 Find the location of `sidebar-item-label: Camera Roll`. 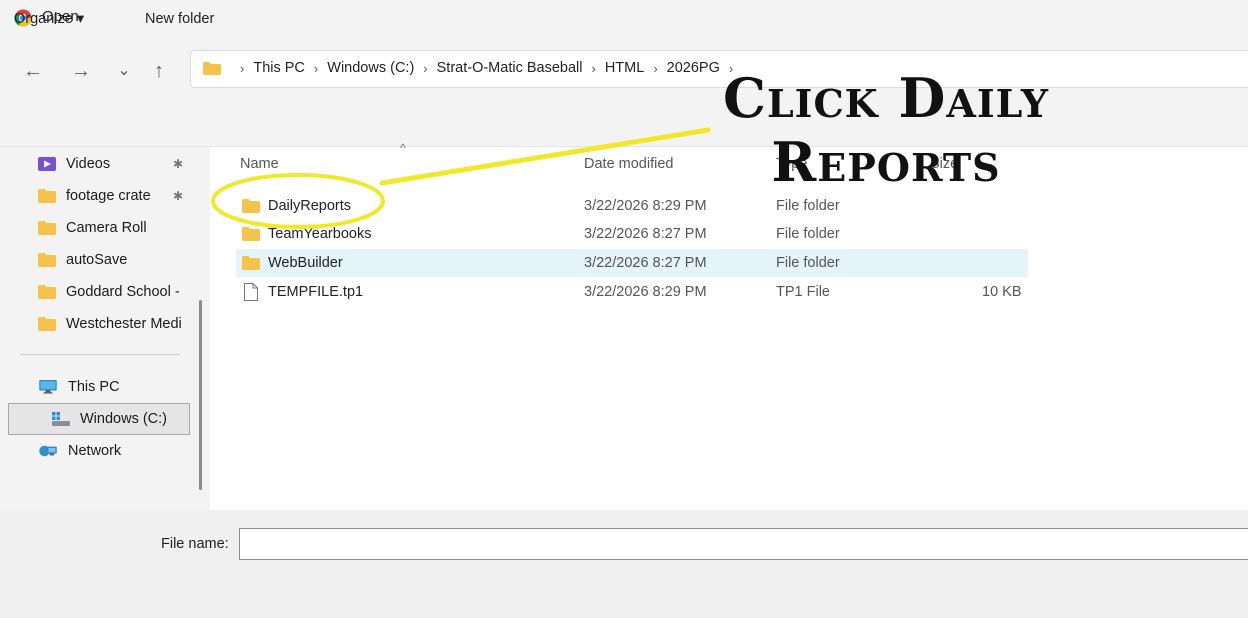

sidebar-item-label: Camera Roll is located at coordinates (106, 228).